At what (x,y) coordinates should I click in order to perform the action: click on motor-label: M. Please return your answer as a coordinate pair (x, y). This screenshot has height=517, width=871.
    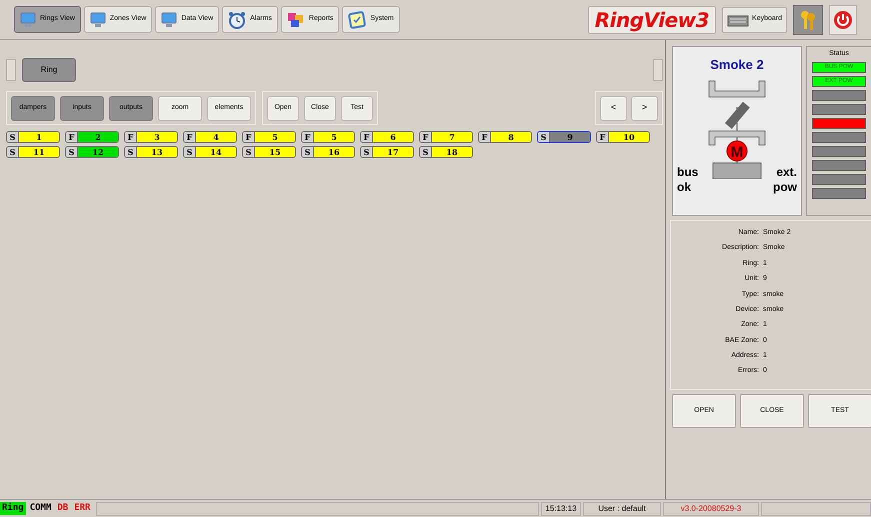
    Looking at the image, I should click on (737, 152).